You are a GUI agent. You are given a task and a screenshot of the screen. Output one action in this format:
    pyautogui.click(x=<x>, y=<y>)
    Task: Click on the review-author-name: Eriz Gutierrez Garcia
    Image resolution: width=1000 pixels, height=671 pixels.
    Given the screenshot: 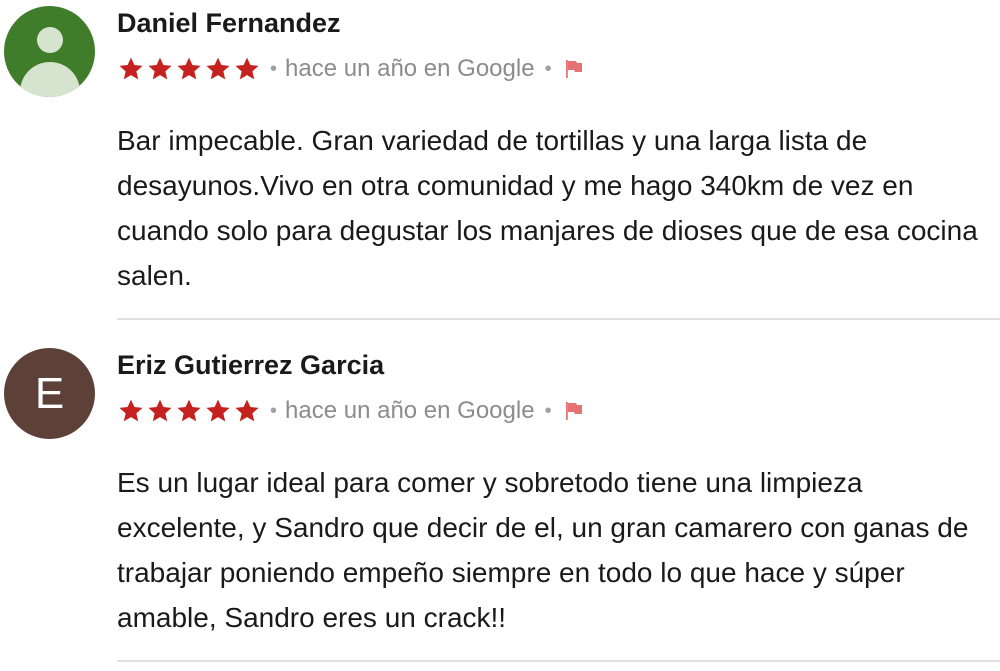 What is the action you would take?
    pyautogui.click(x=250, y=365)
    